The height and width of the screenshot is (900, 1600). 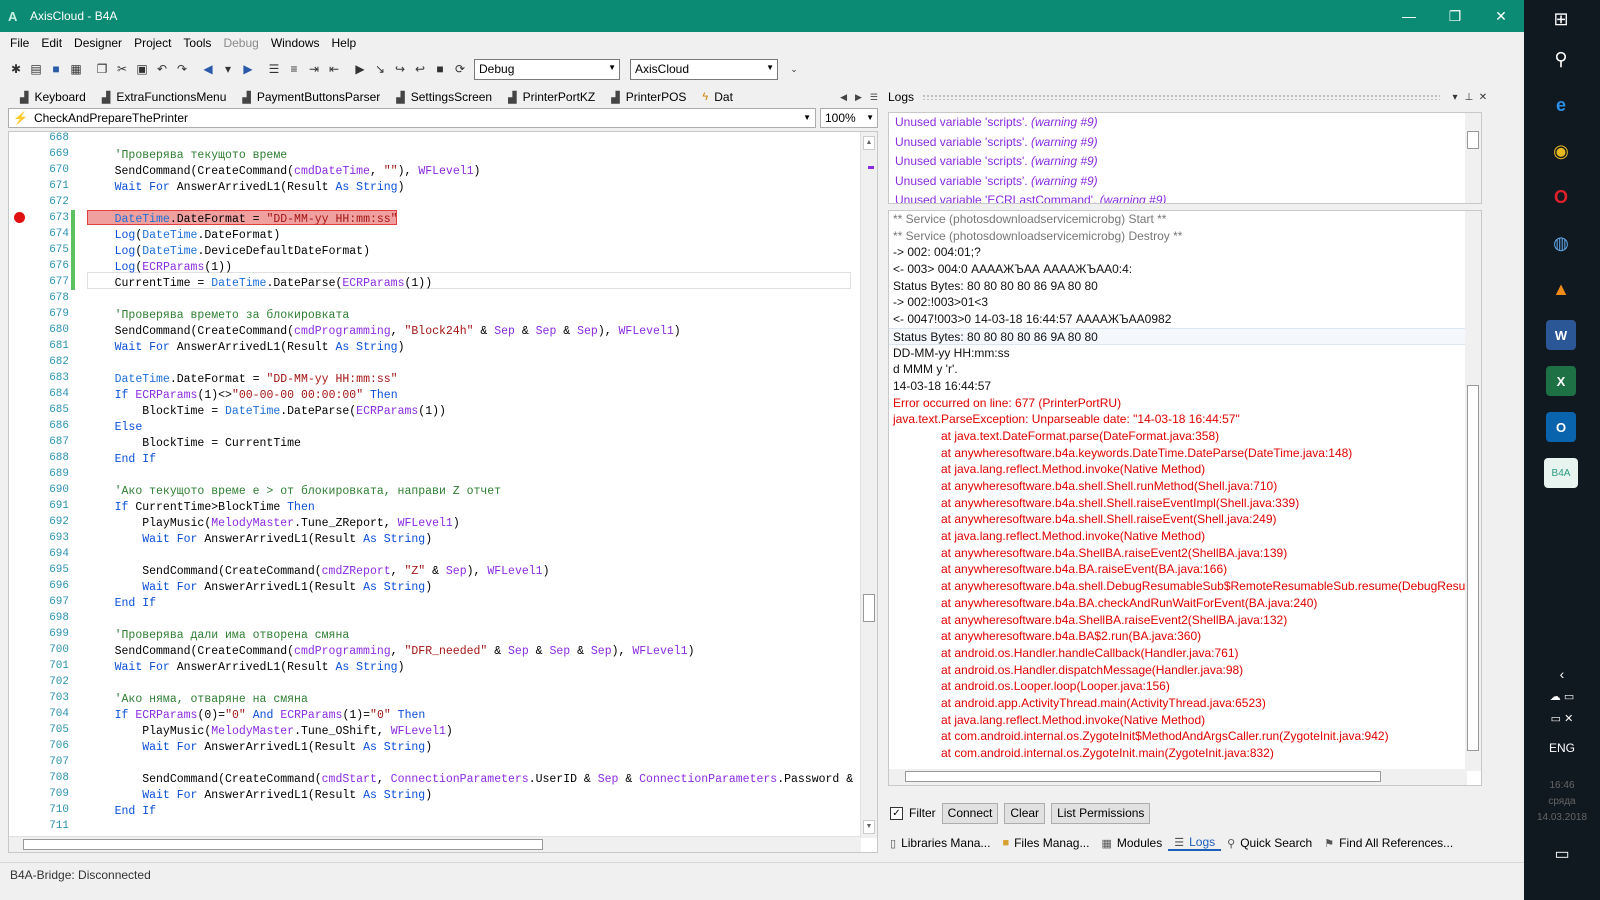 What do you see at coordinates (1185, 252) in the screenshot?
I see `log-line: -> 002: 004:01;?` at bounding box center [1185, 252].